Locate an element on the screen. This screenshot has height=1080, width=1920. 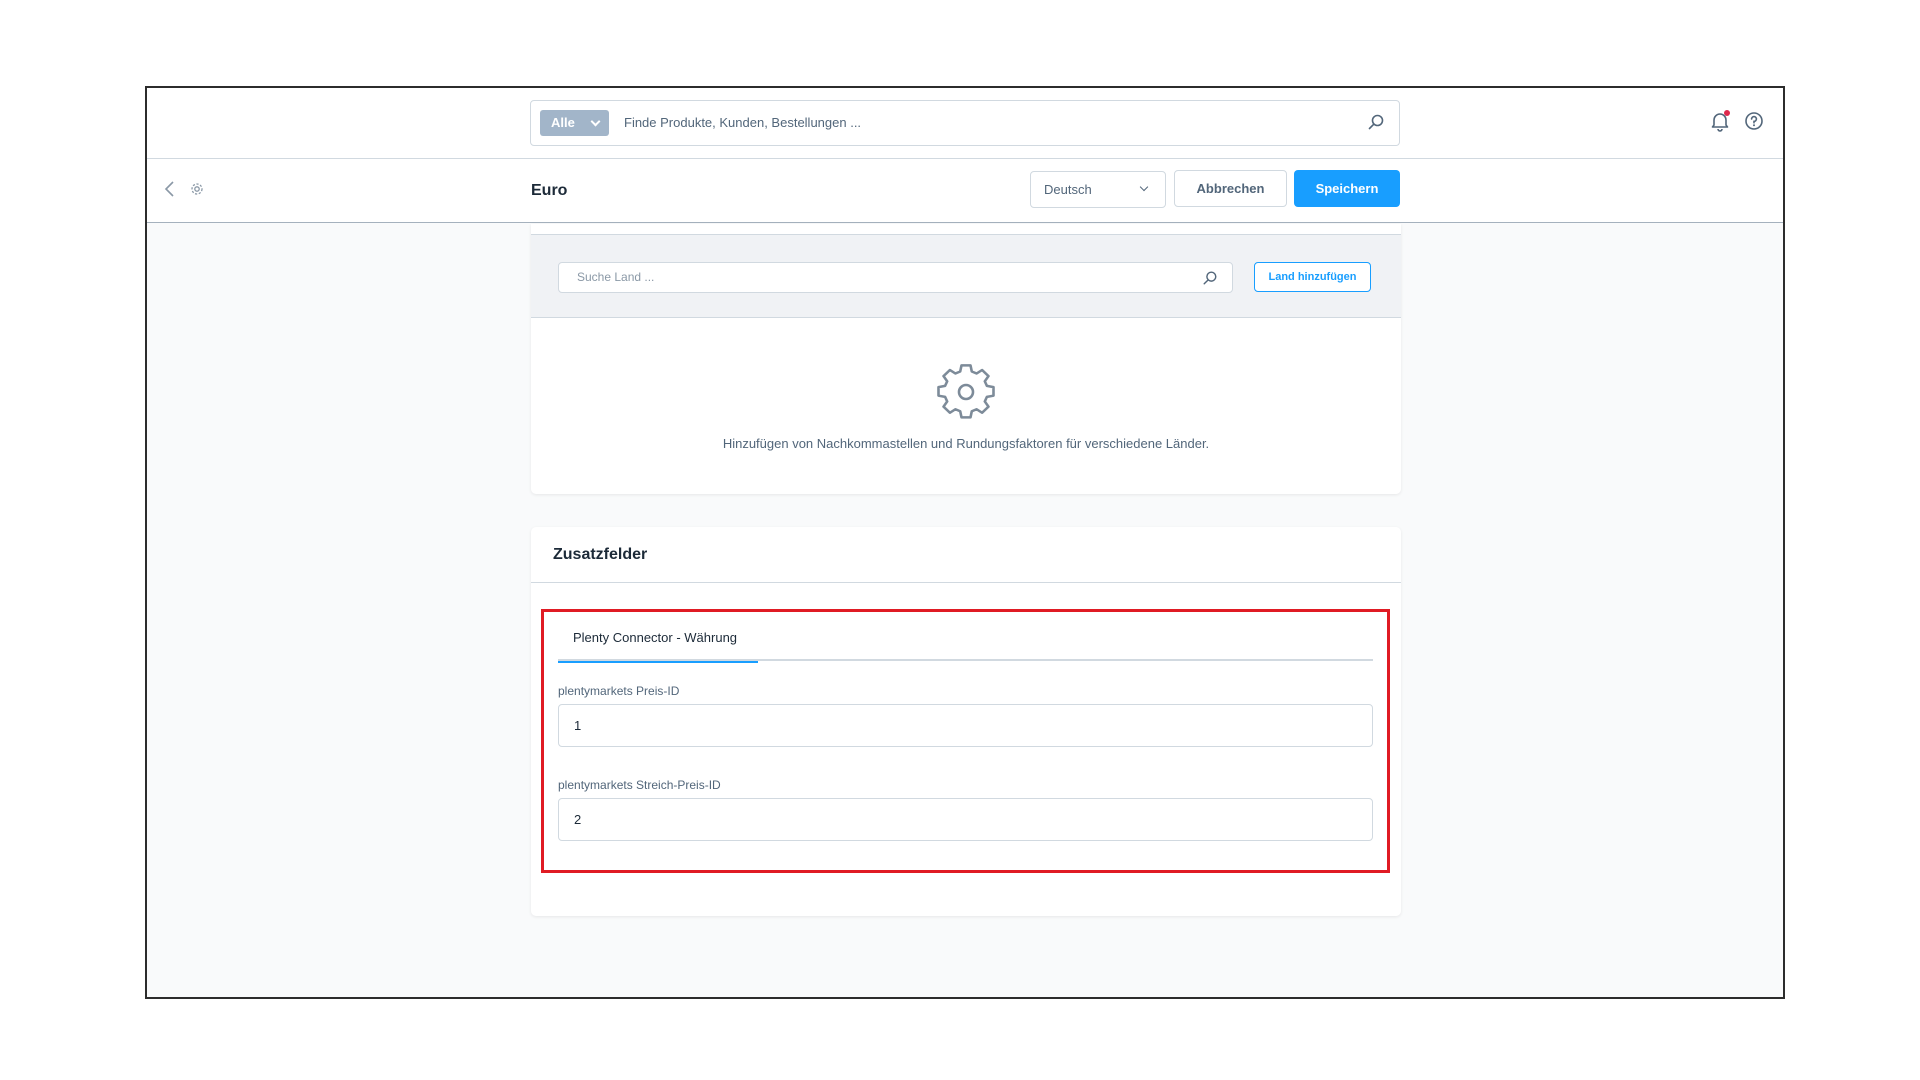
bell-icon is located at coordinates (1720, 121).